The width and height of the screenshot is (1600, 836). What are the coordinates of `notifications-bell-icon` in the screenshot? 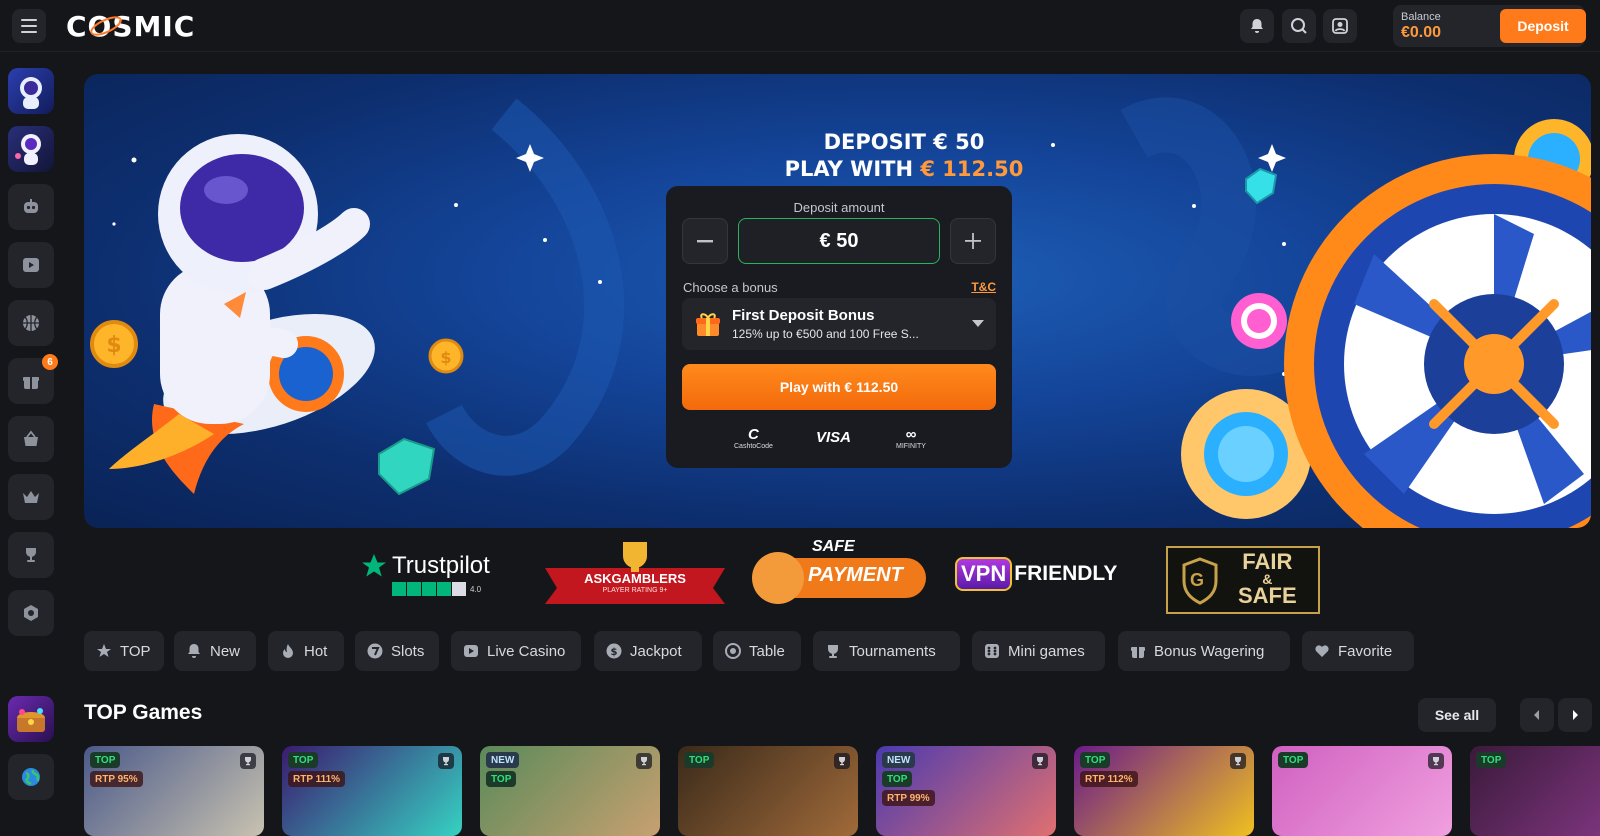 It's located at (1257, 26).